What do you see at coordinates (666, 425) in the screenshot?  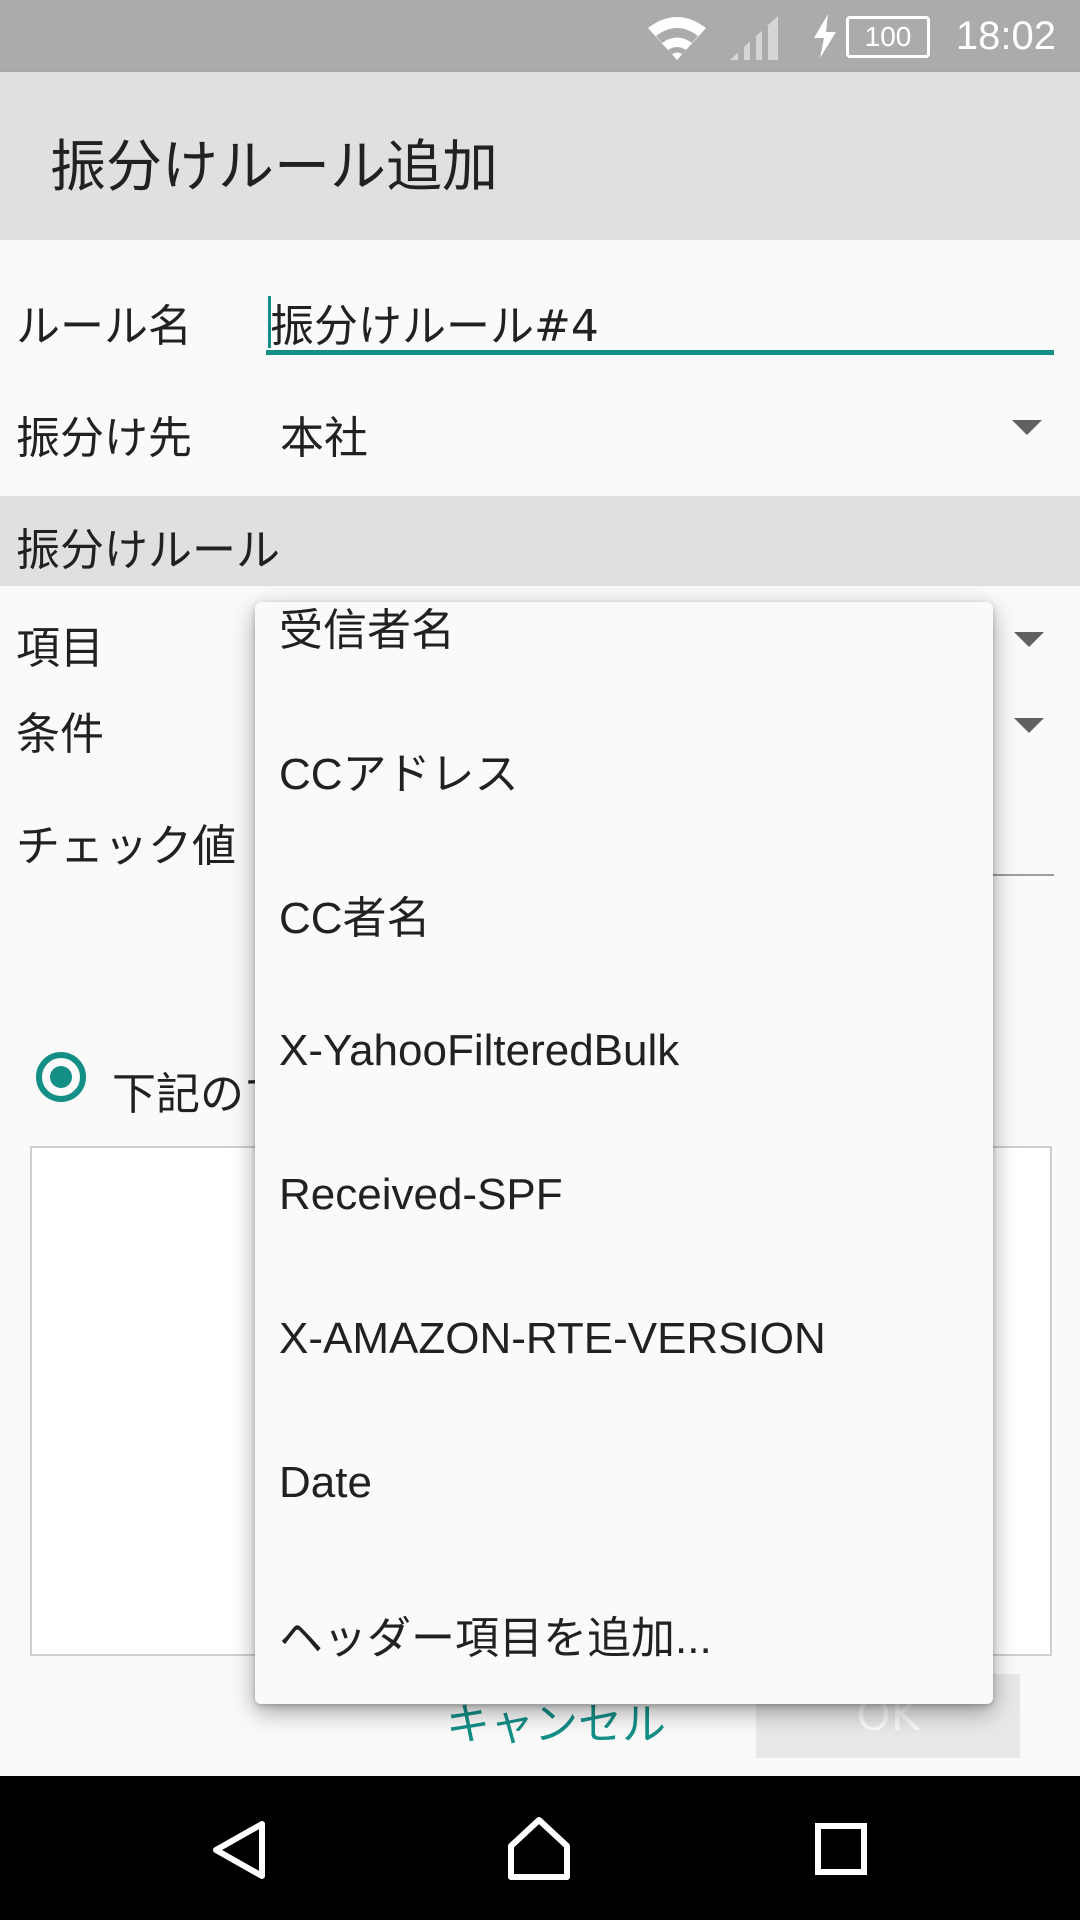 I see `destination-spinner: 本社` at bounding box center [666, 425].